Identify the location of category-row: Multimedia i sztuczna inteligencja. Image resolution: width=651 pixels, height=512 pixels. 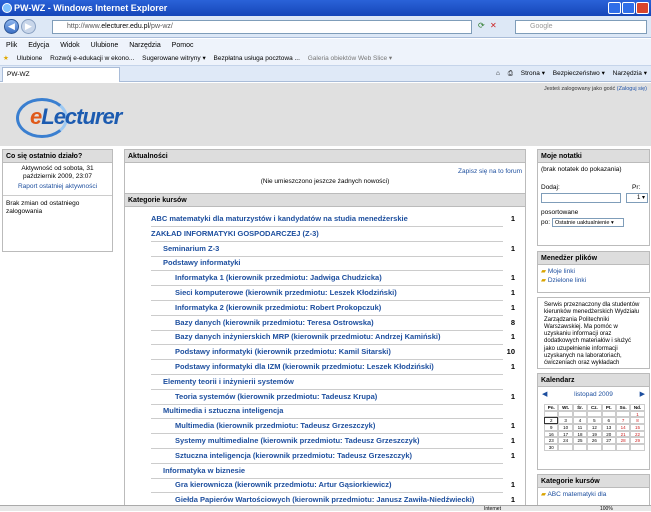
(325, 411).